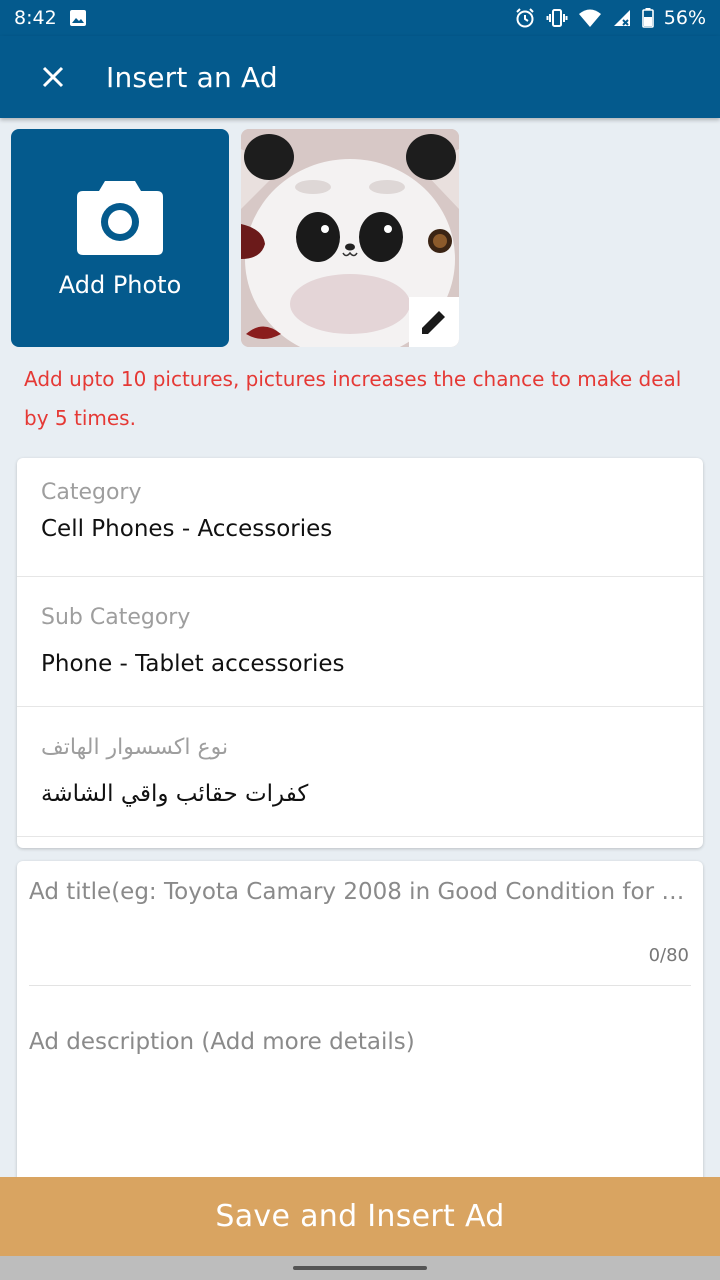 The image size is (720, 1280). I want to click on close-button, so click(53, 77).